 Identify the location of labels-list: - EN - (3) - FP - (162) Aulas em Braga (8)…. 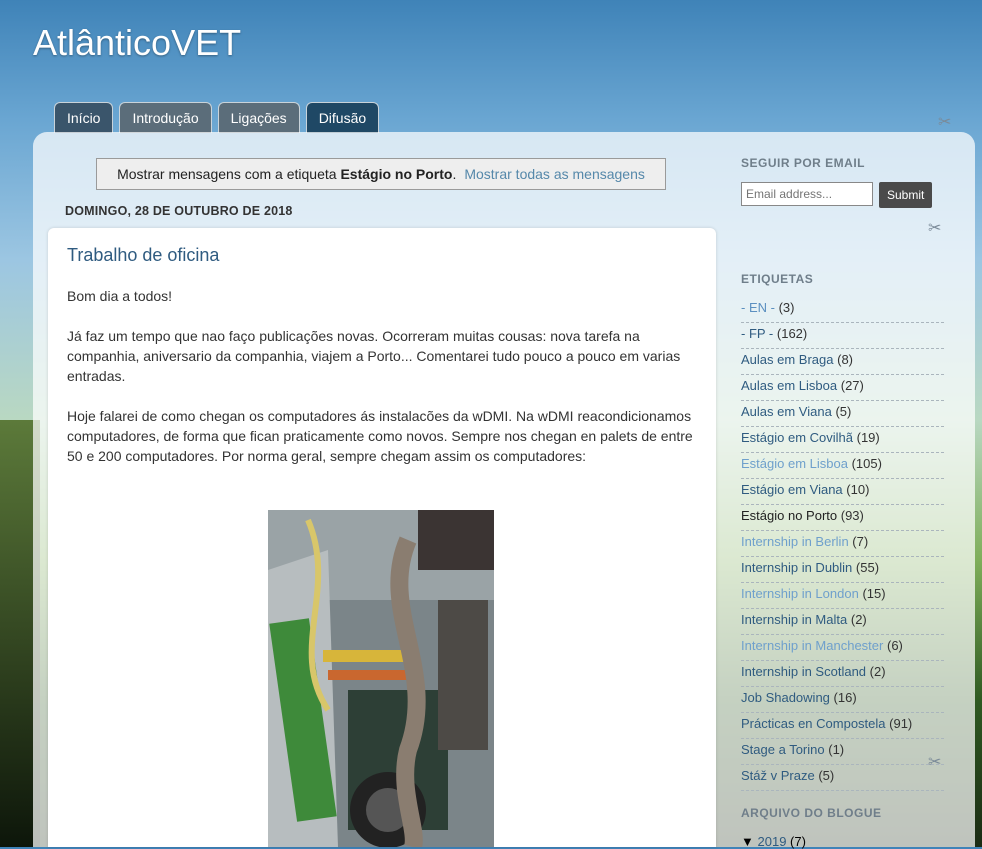
(842, 544).